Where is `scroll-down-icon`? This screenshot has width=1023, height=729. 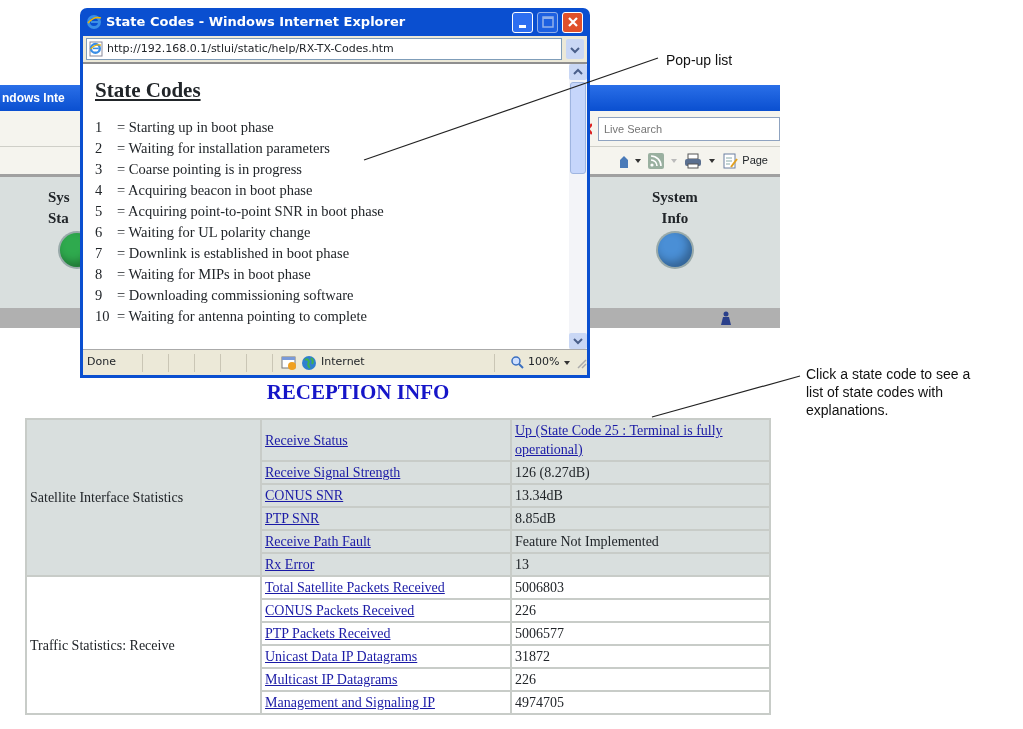 scroll-down-icon is located at coordinates (578, 341).